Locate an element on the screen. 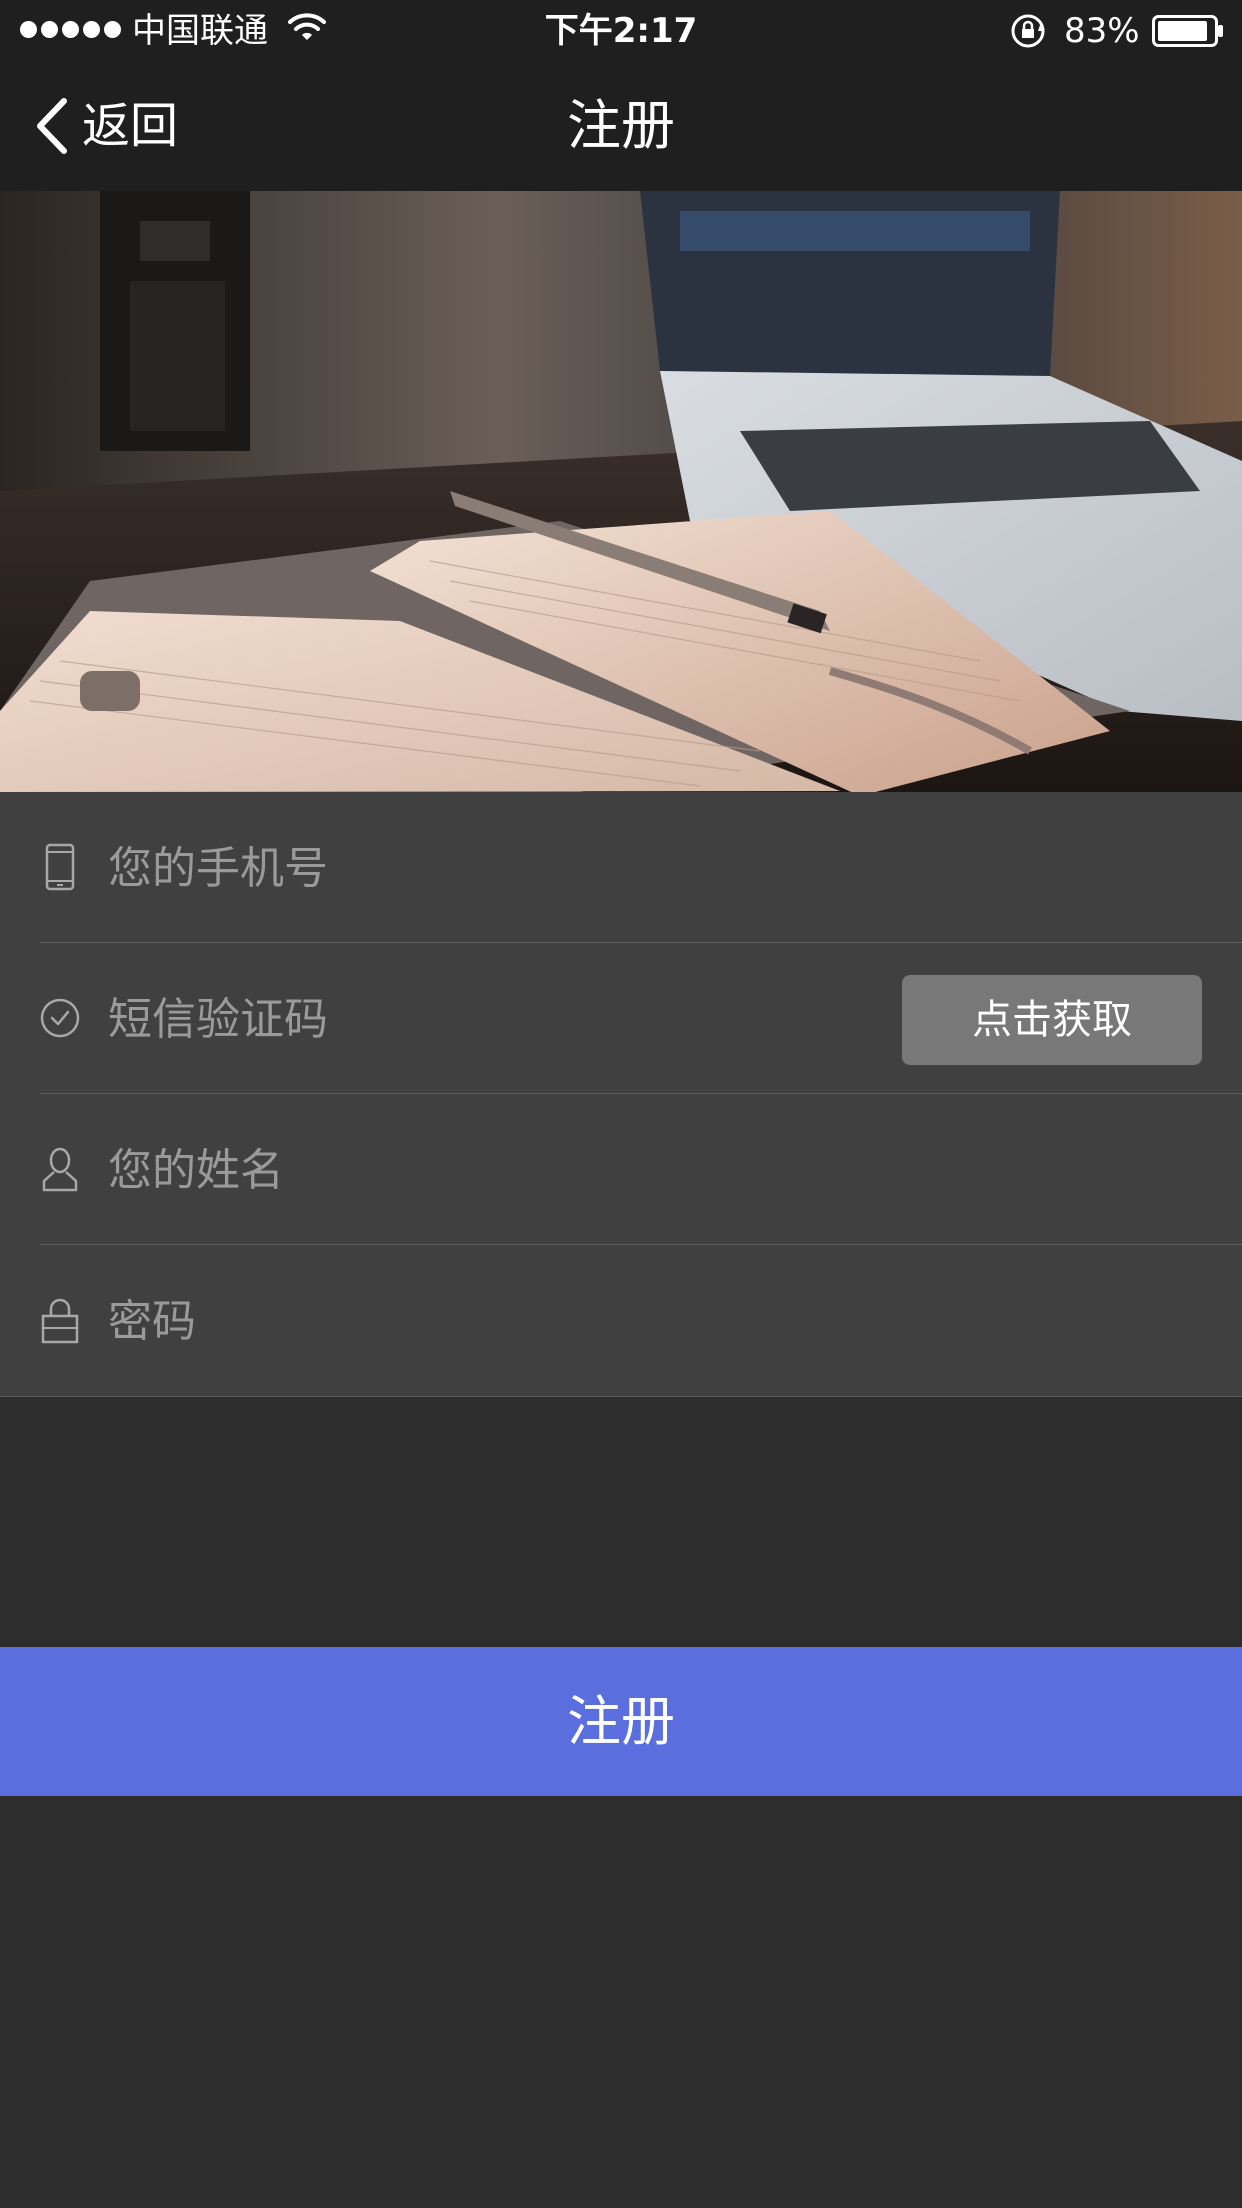  battery-icon is located at coordinates (1187, 31).